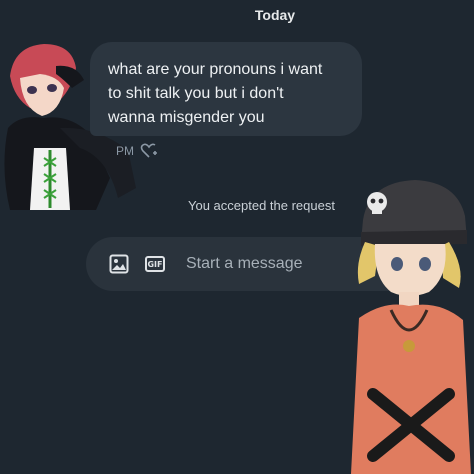 The image size is (474, 474). What do you see at coordinates (275, 15) in the screenshot?
I see `date-header: Today` at bounding box center [275, 15].